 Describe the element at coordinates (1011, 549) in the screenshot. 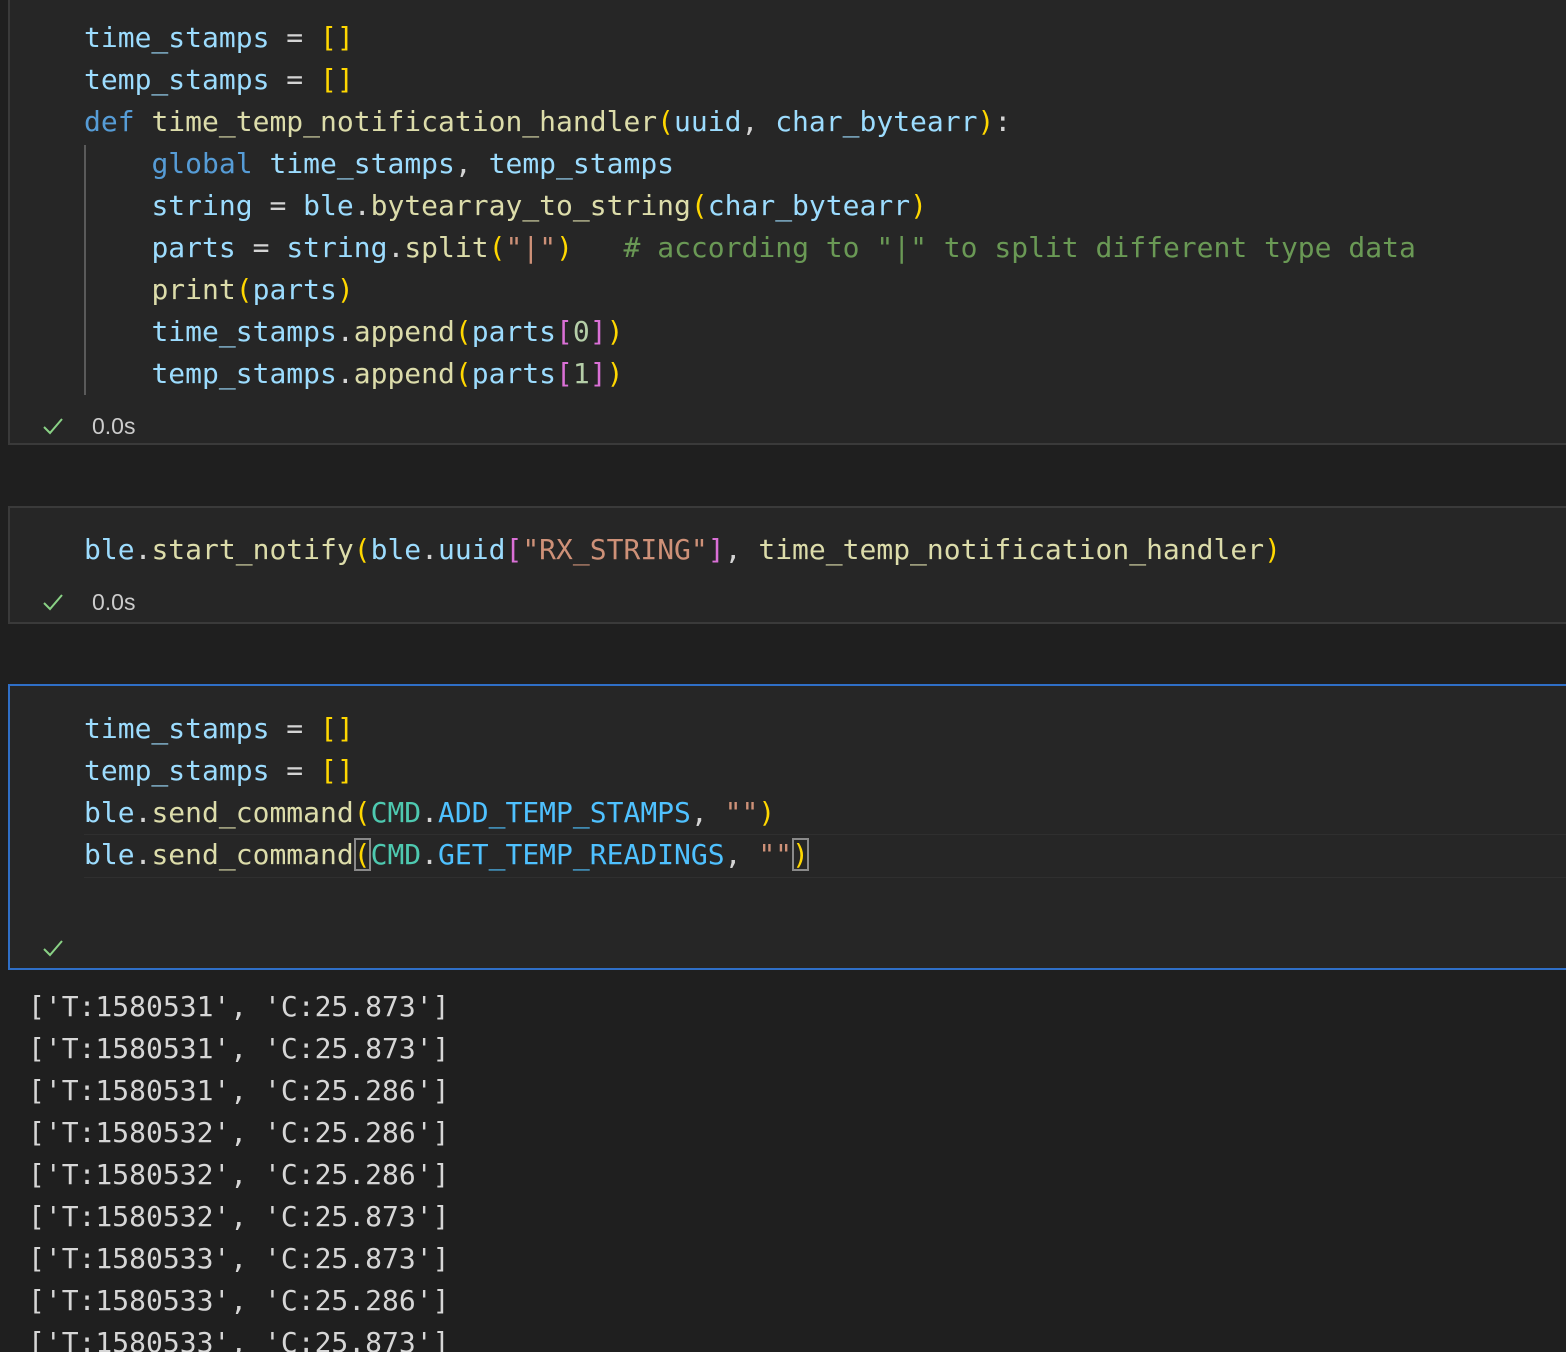

I see `code-token: time_temp_notification_handler` at that location.